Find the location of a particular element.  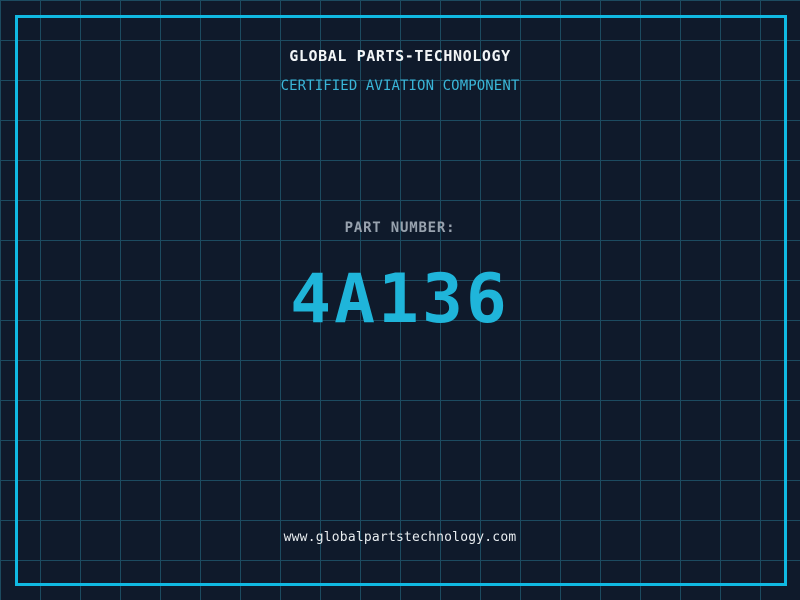

certification-subtitle: CERTIFIED AVIATION COMPONENT is located at coordinates (400, 86).